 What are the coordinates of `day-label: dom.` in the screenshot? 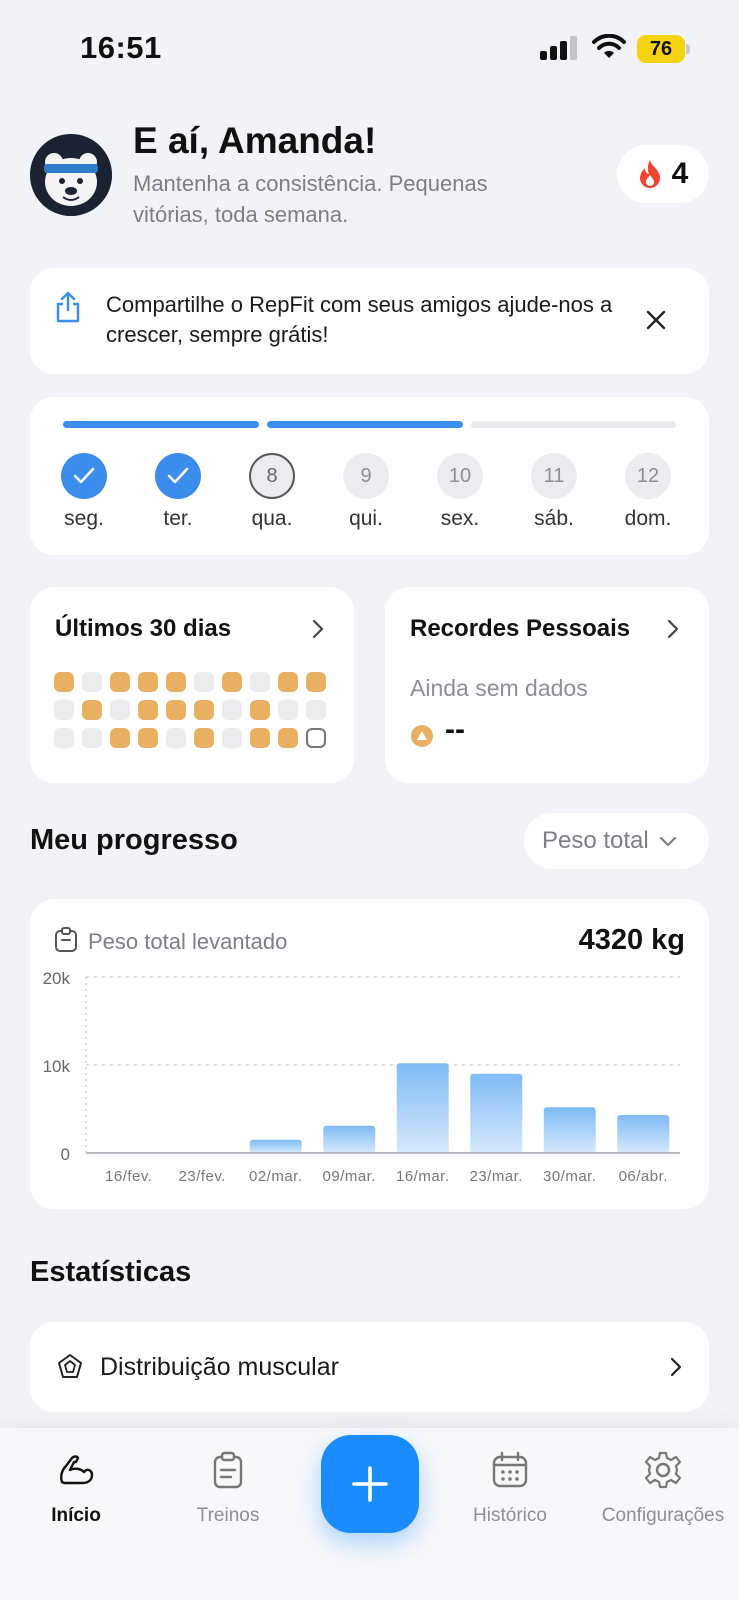 It's located at (648, 518).